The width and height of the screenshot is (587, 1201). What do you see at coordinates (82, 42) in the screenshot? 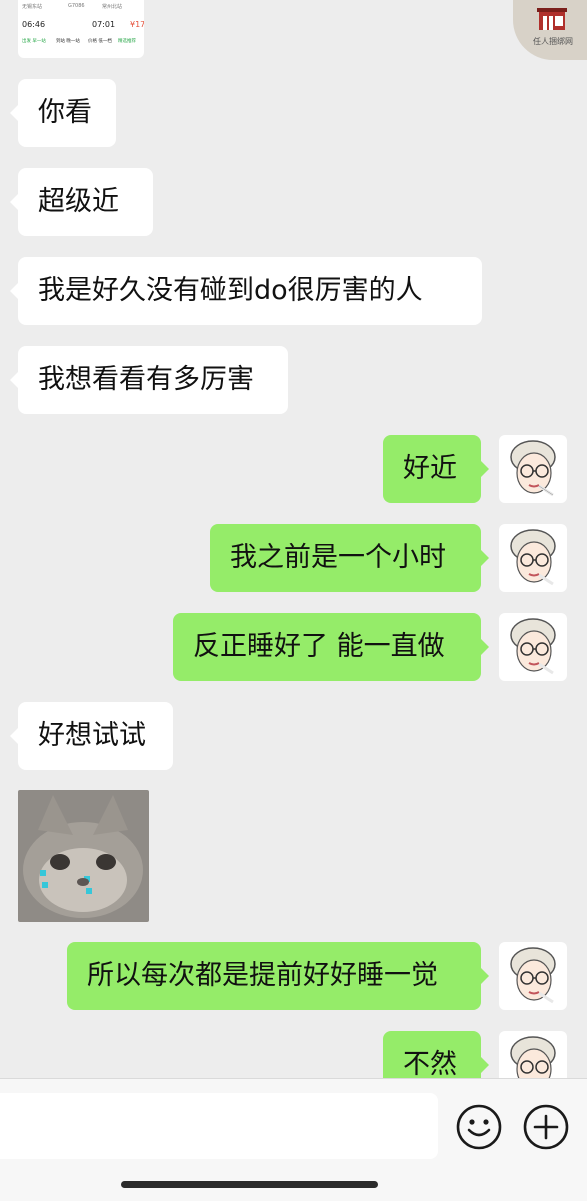
I see `preview-row-3: 出发 早一站 到站 晚一站 价格 低一档 精选推荐` at bounding box center [82, 42].